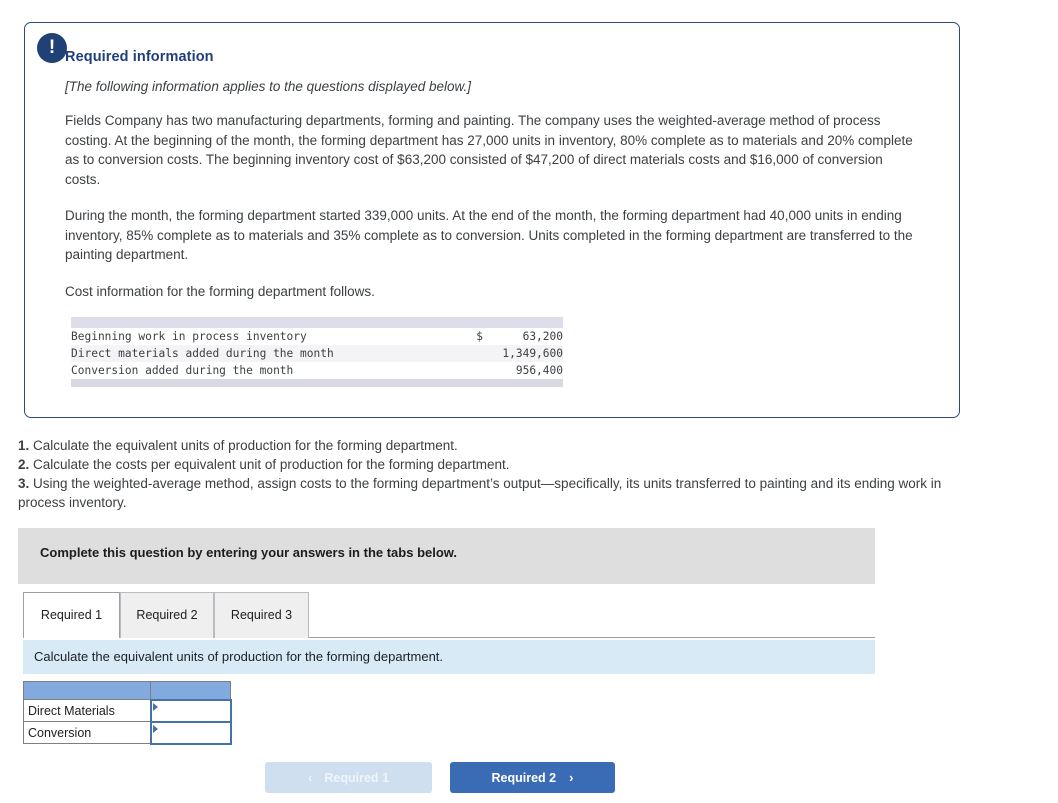  What do you see at coordinates (139, 57) in the screenshot?
I see `panel-title: Required information` at bounding box center [139, 57].